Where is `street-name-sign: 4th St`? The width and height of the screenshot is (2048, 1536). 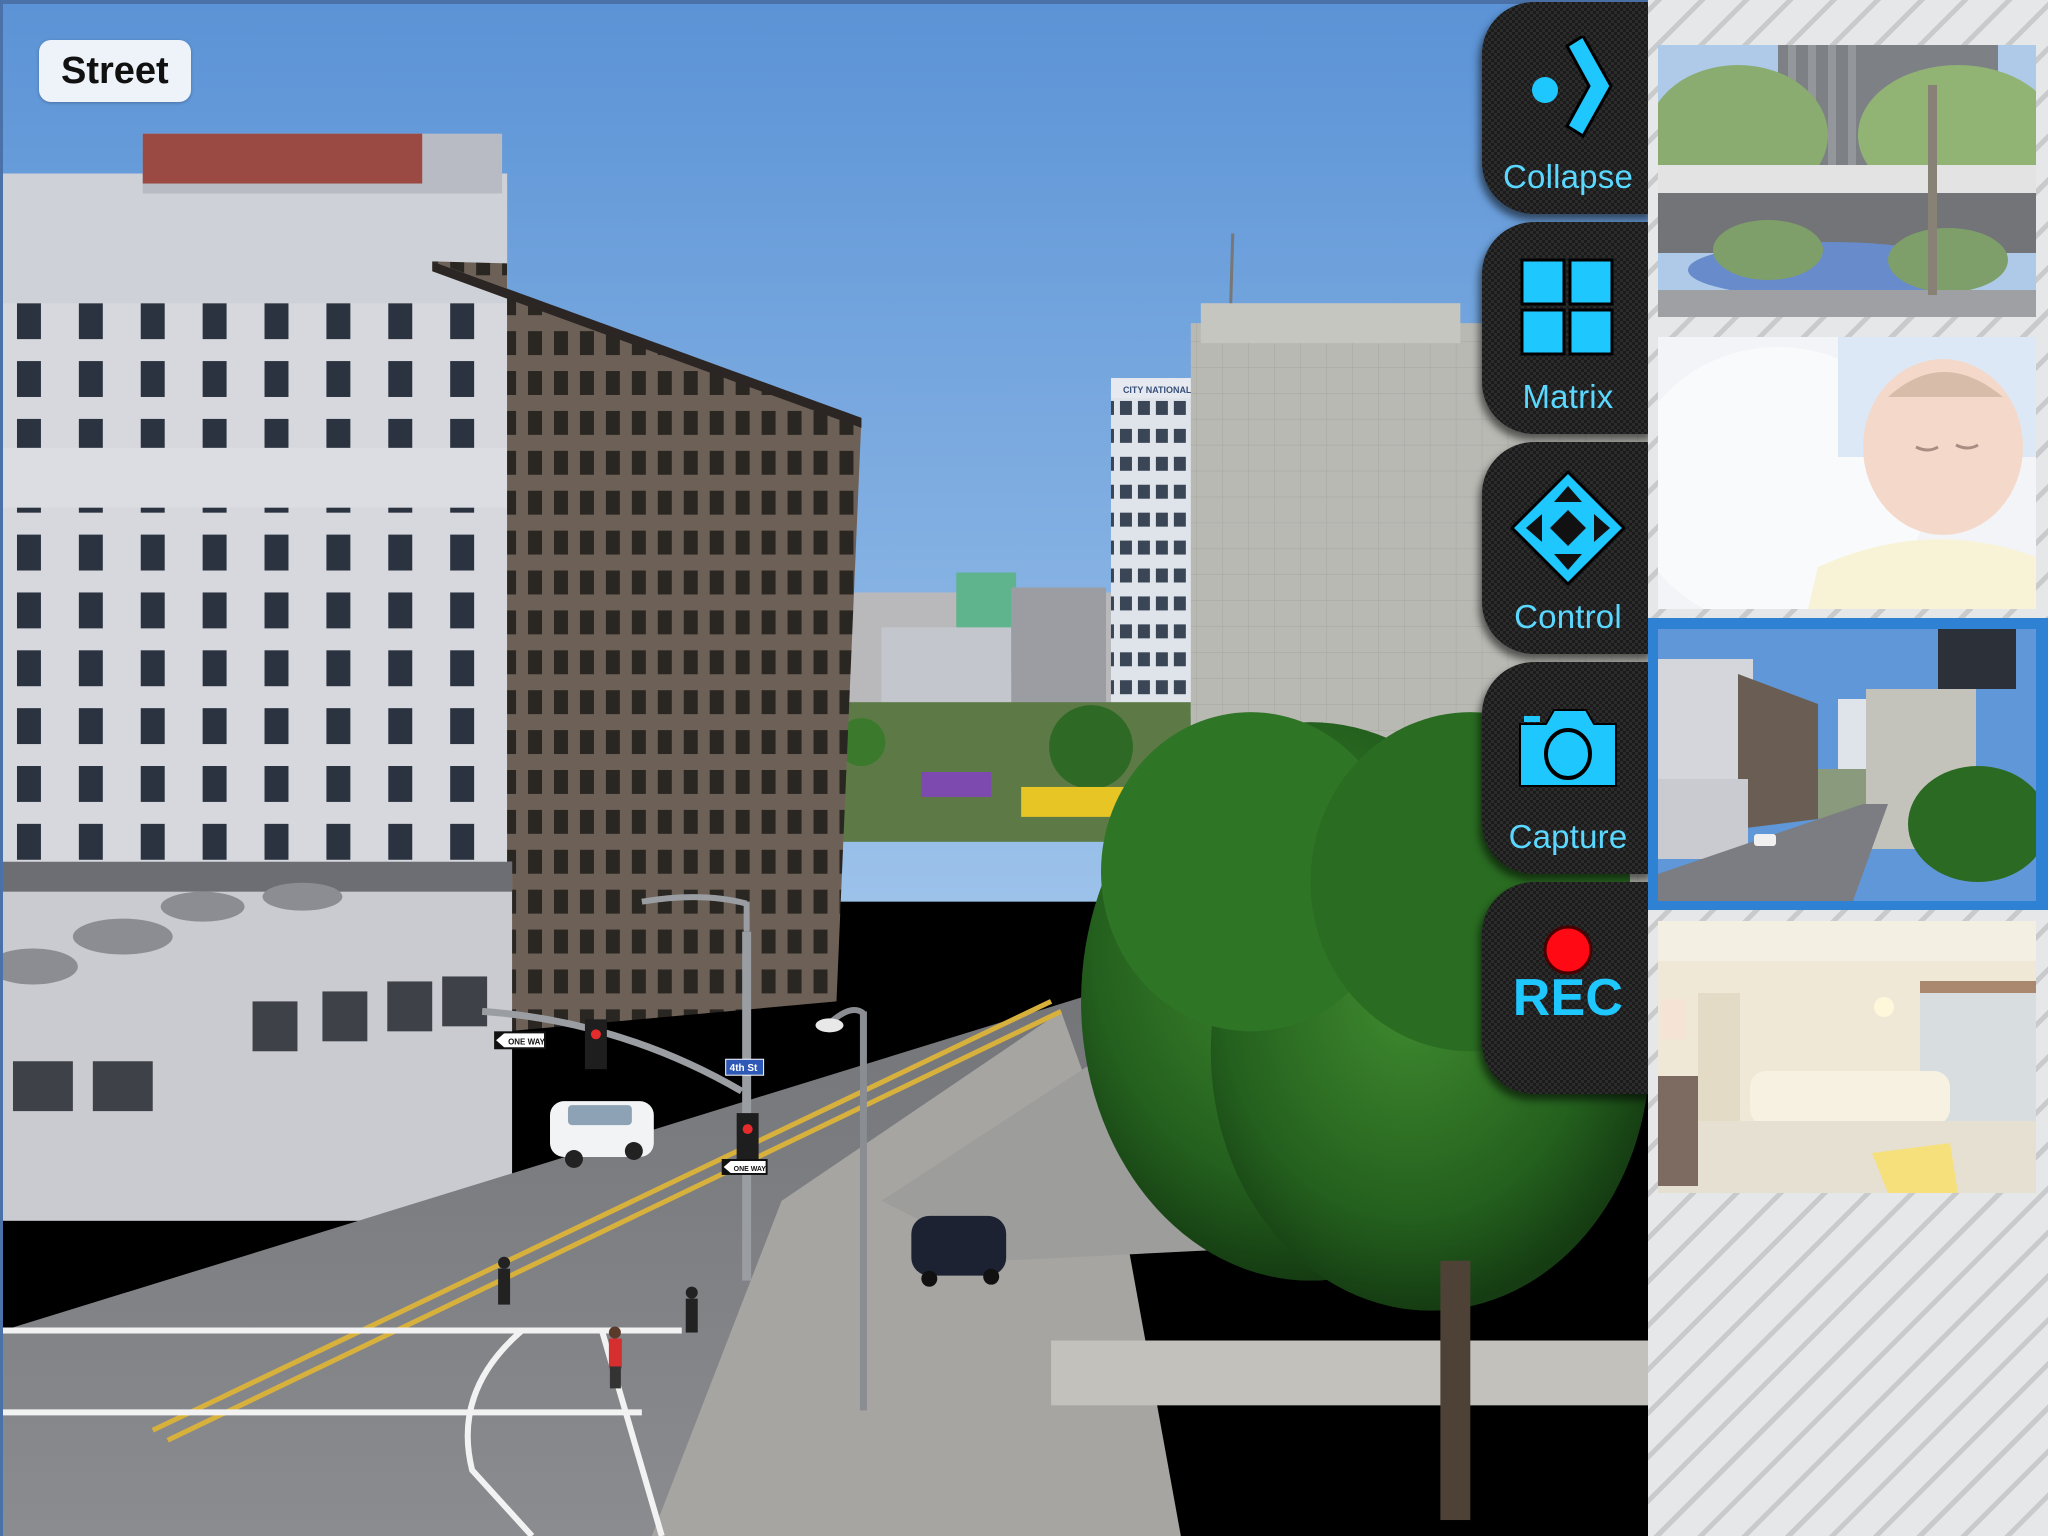
street-name-sign: 4th St is located at coordinates (745, 1067).